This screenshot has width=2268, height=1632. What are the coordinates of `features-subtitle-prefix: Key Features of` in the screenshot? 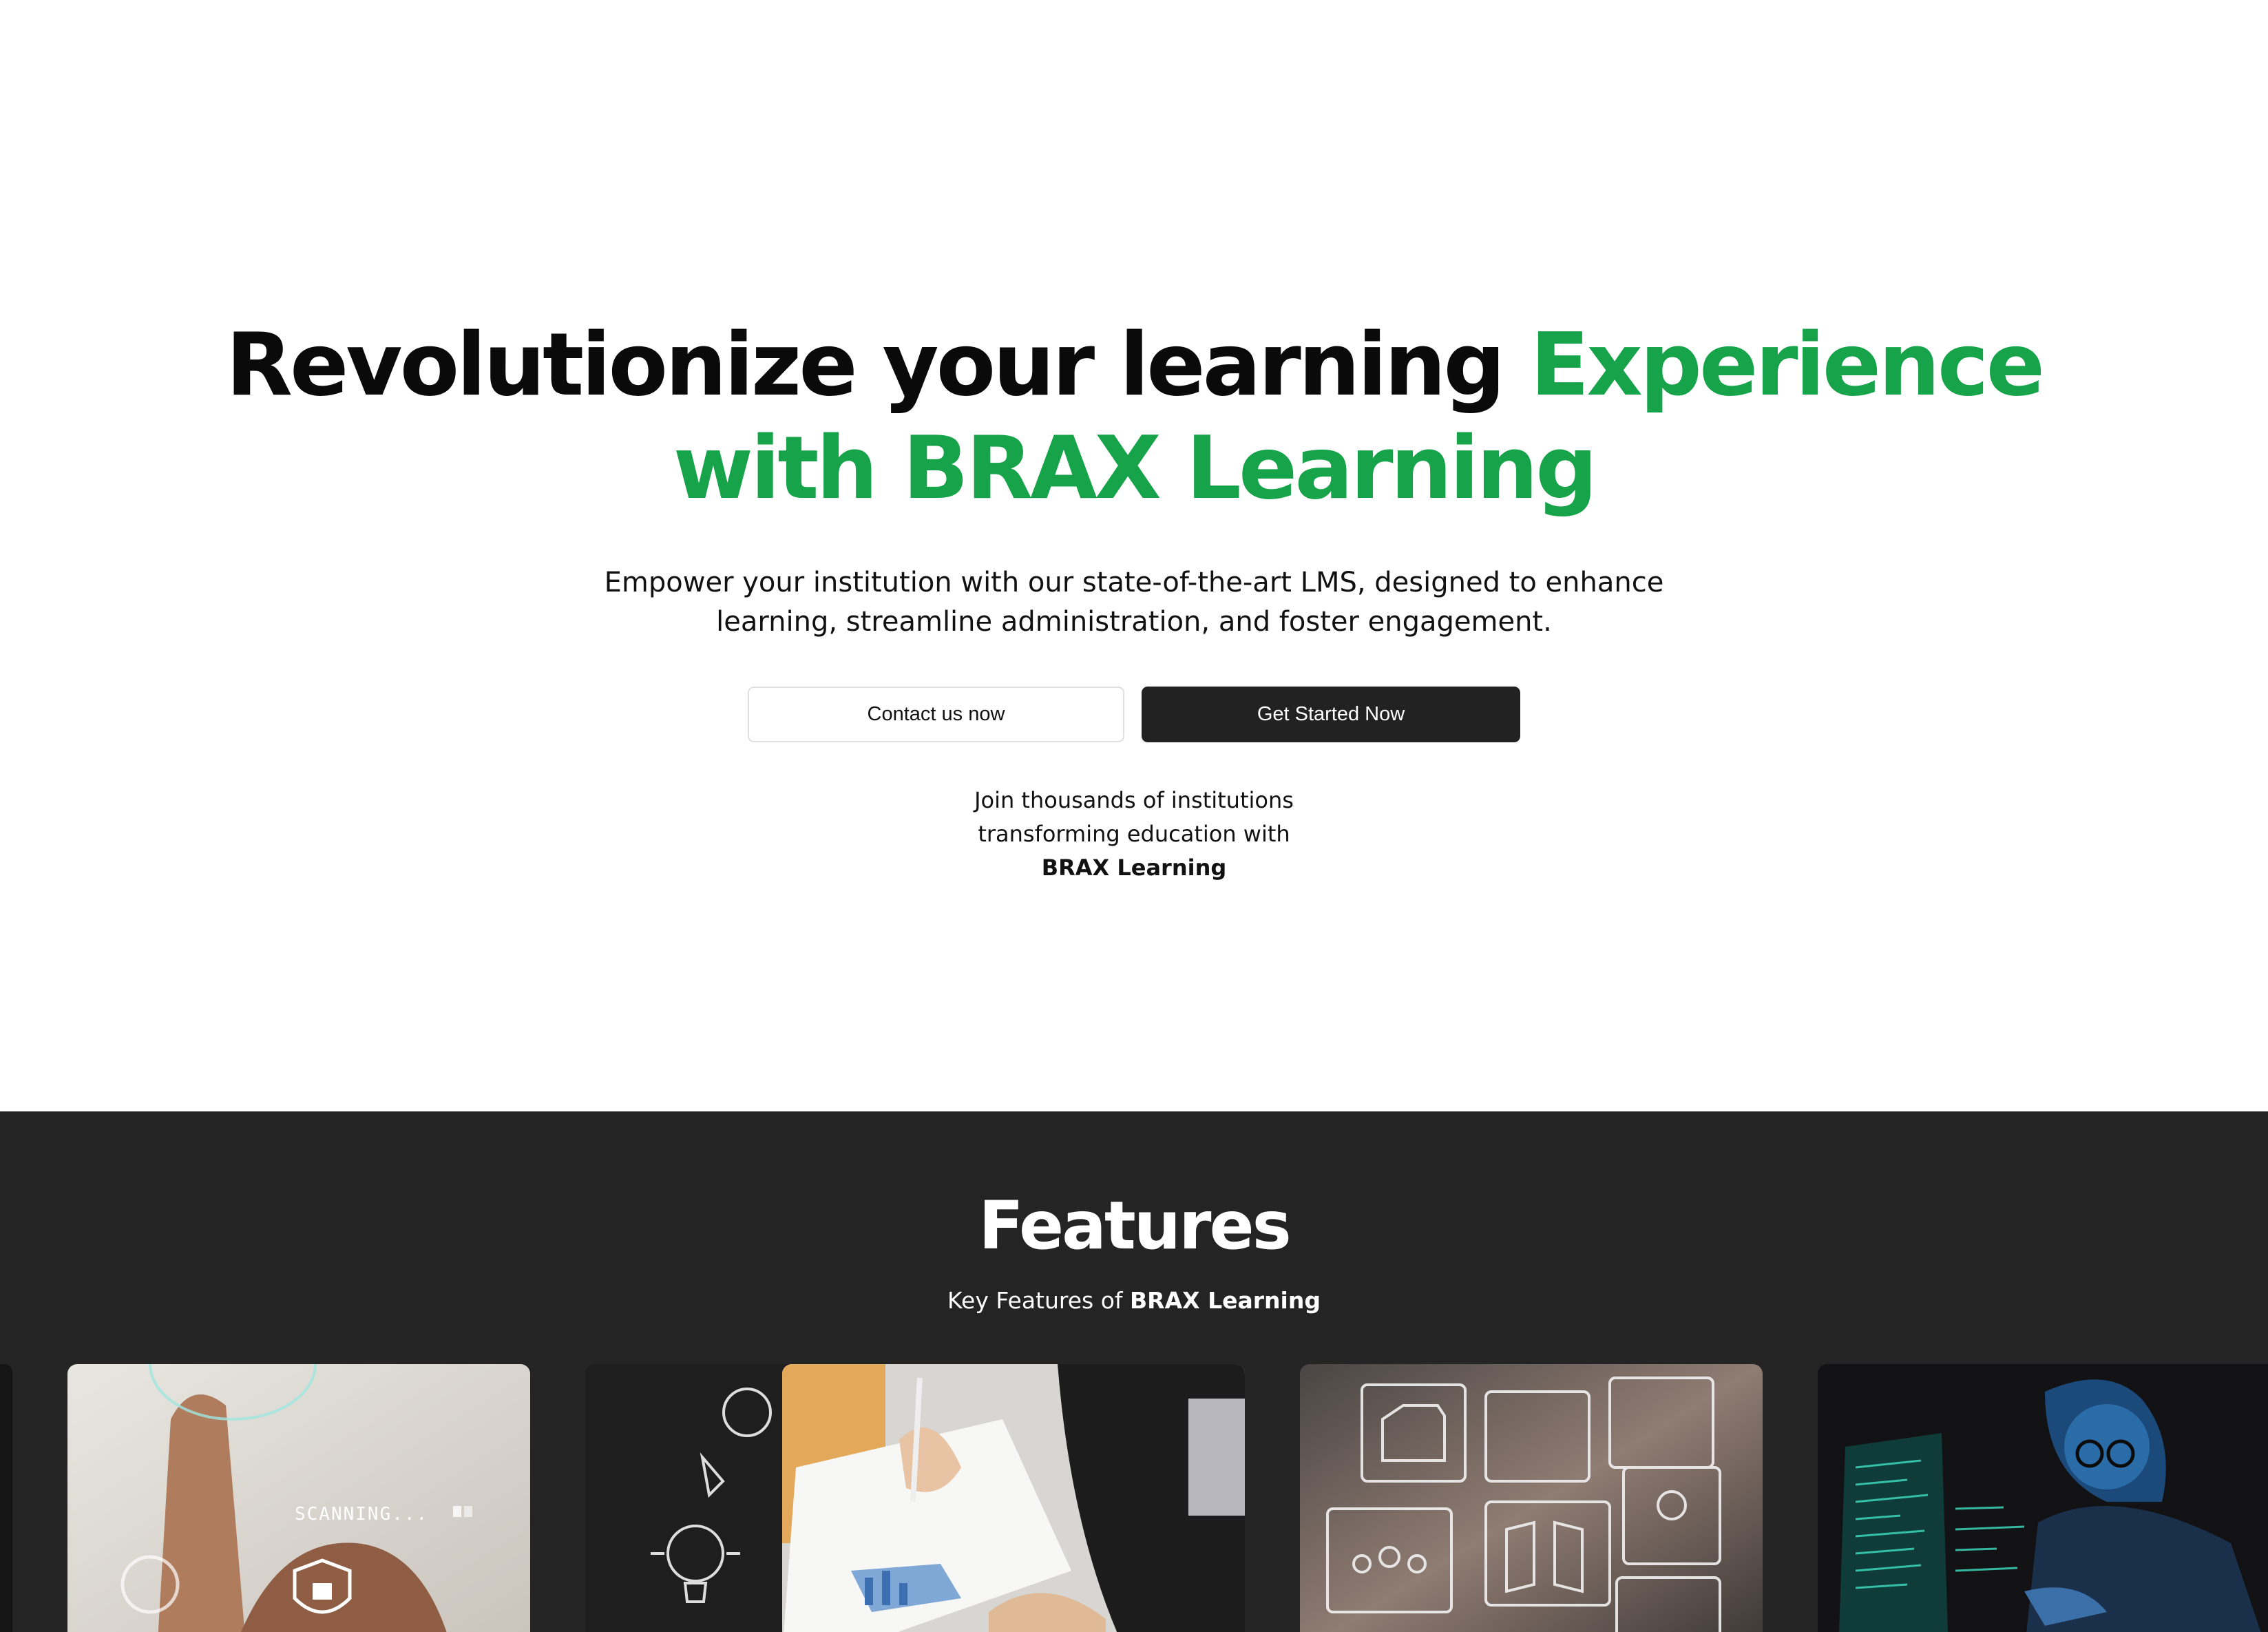 It's located at (1039, 1300).